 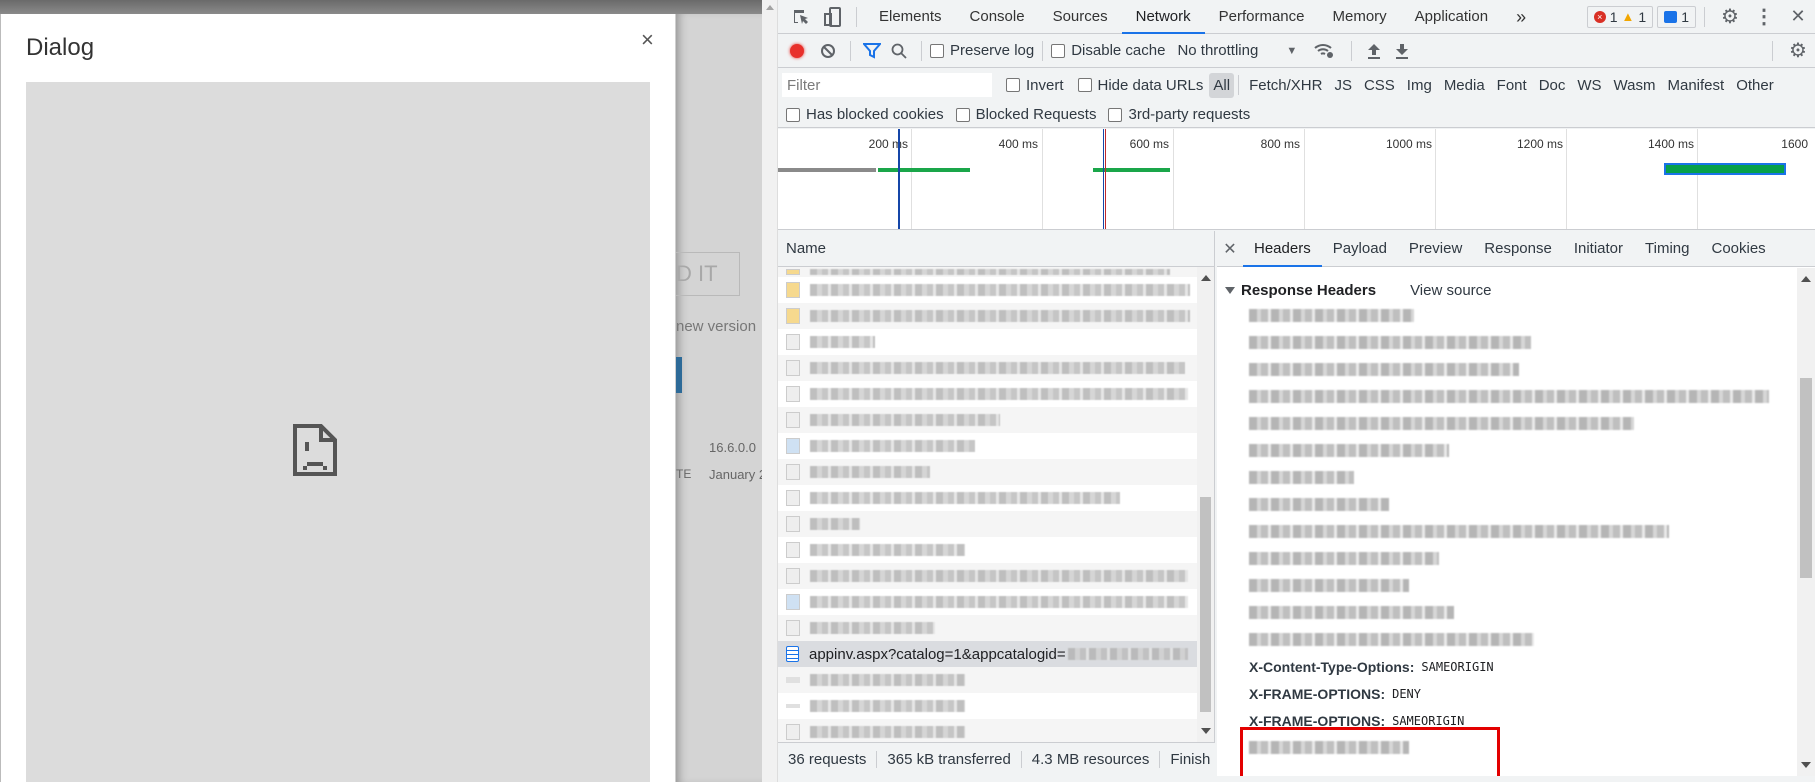 I want to click on search-icon, so click(x=899, y=51).